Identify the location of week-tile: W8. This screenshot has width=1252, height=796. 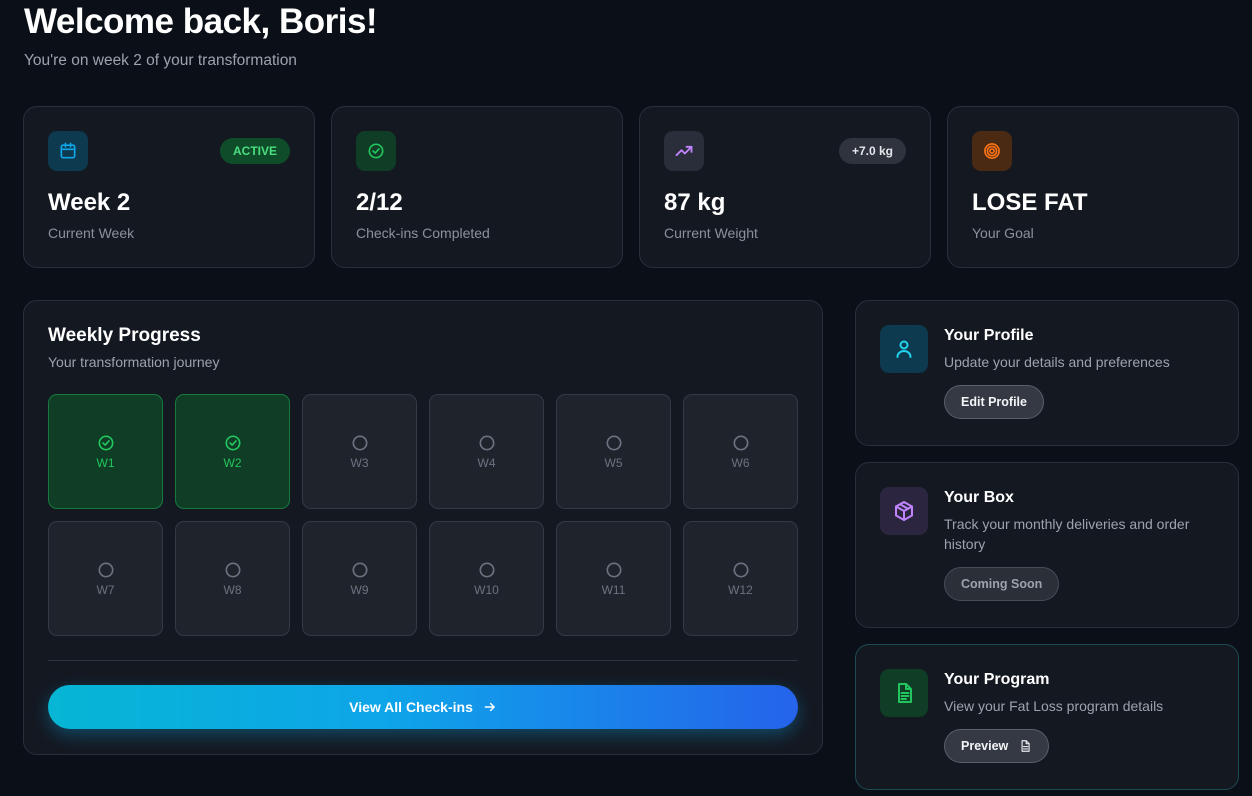
(232, 578).